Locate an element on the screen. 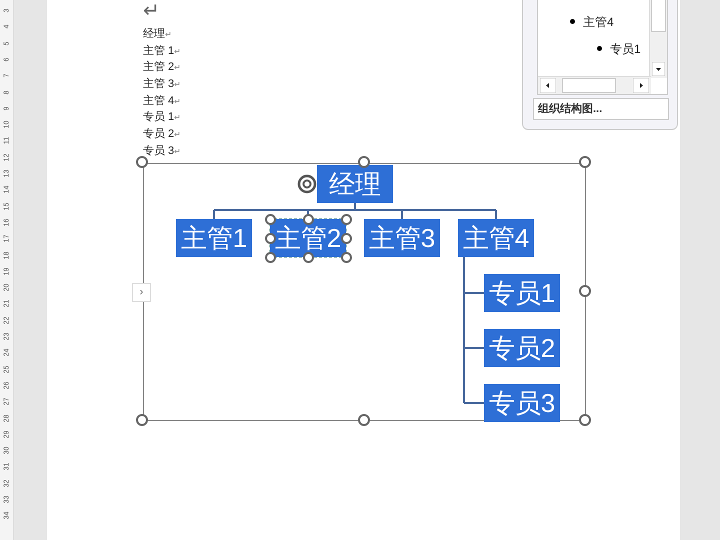 This screenshot has width=720, height=540. document-line: 专员 2 is located at coordinates (158, 134).